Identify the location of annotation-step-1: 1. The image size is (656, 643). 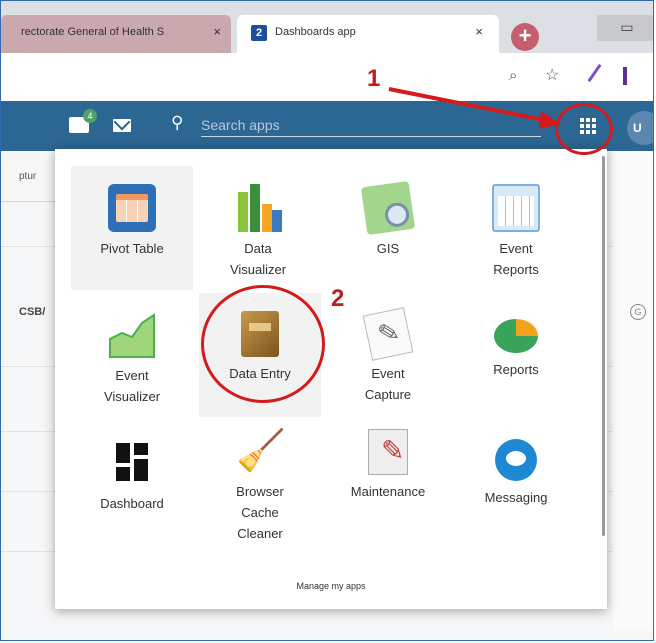
(374, 78).